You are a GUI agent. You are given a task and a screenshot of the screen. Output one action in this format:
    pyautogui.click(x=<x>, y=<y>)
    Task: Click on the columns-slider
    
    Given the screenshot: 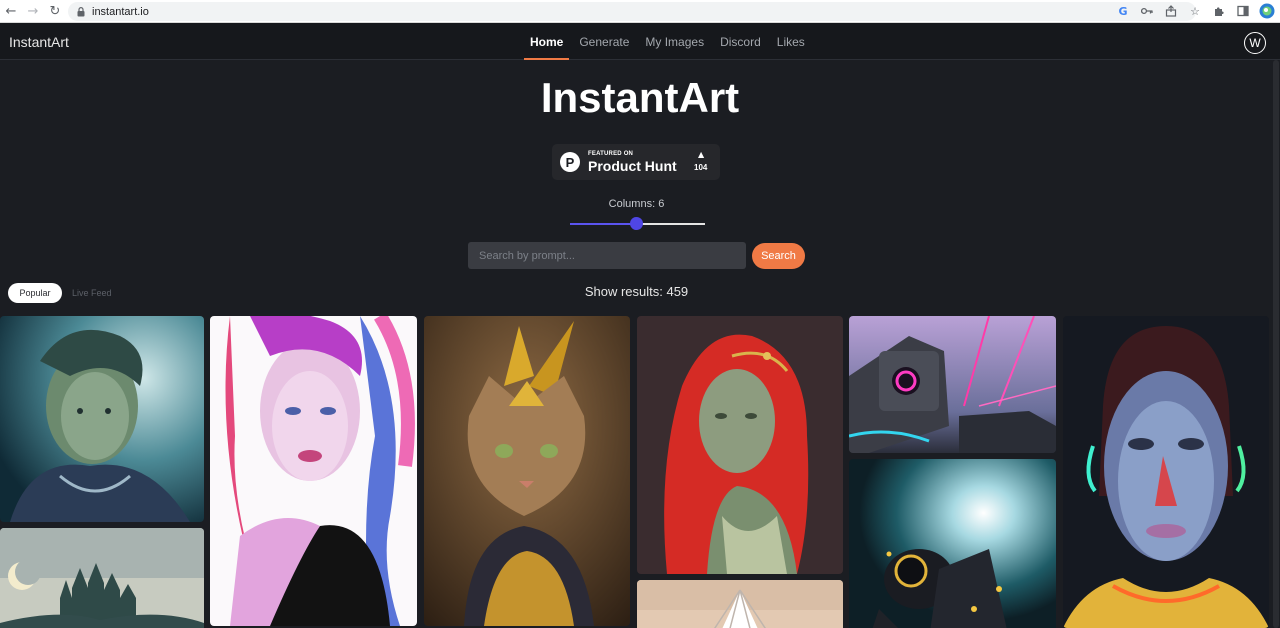 What is the action you would take?
    pyautogui.click(x=637, y=224)
    